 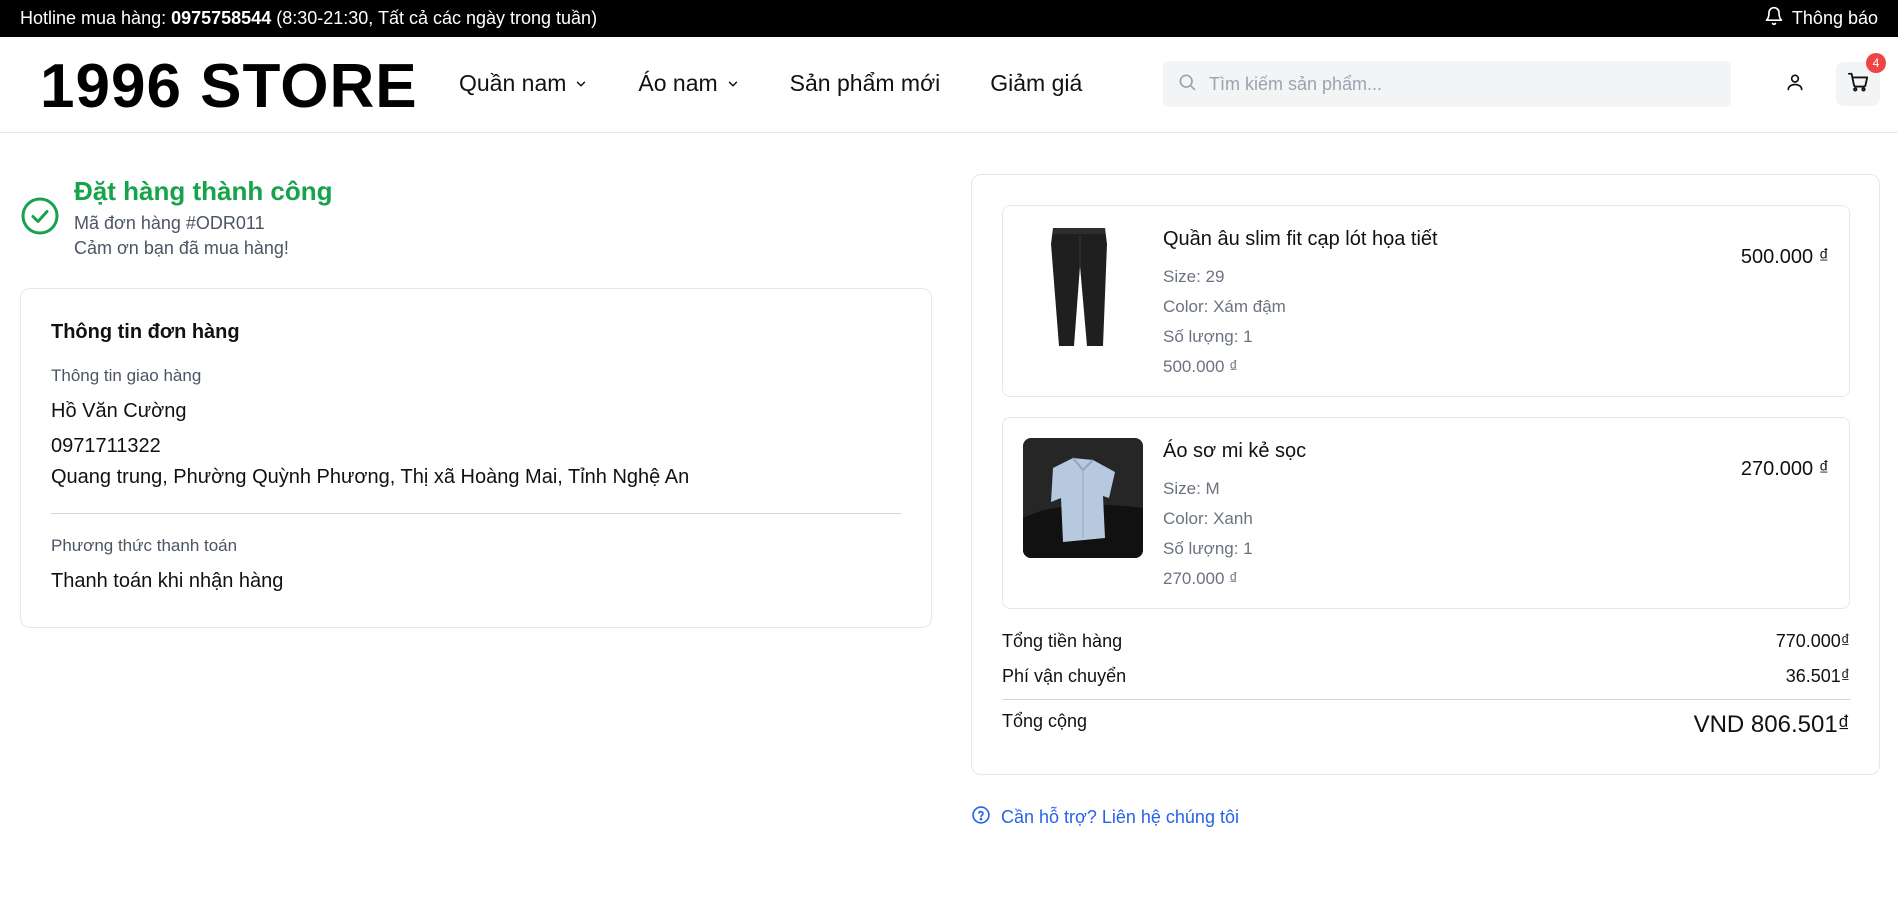 What do you see at coordinates (1426, 725) in the screenshot?
I see `total-row: Tổng cộng VND 806.501₫` at bounding box center [1426, 725].